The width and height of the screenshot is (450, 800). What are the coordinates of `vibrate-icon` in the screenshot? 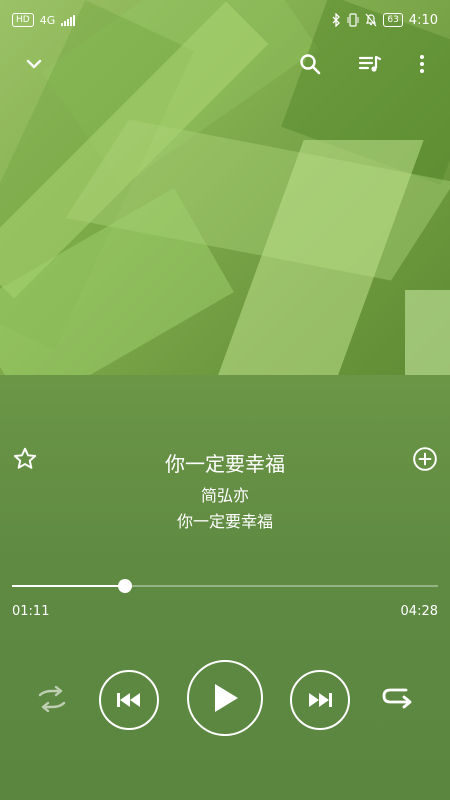 It's located at (353, 20).